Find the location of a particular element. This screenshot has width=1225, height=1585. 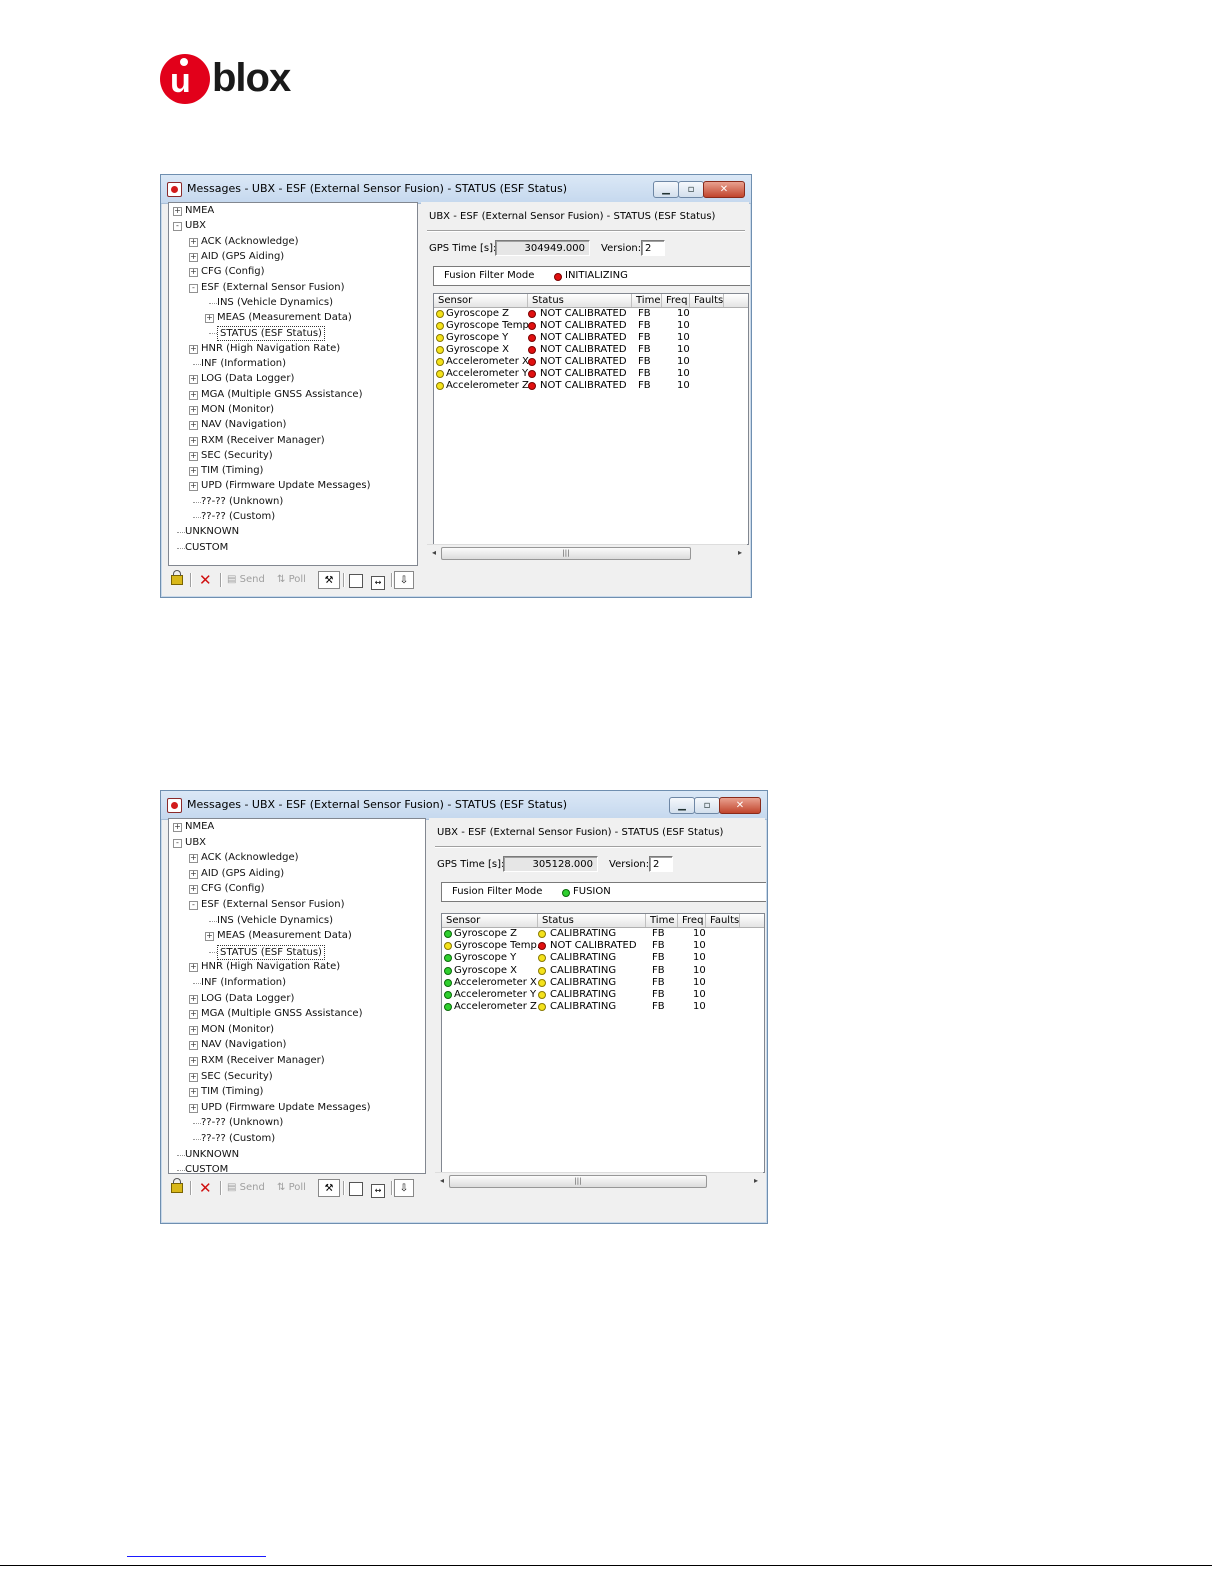

gps-time-field: 304949.000 is located at coordinates (542, 248).